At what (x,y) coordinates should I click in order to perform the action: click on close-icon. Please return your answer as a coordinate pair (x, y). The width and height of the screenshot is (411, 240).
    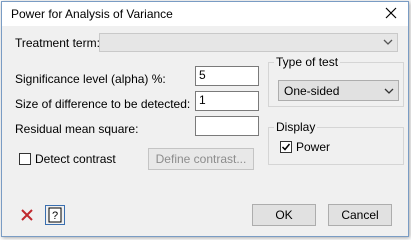
    Looking at the image, I should click on (391, 13).